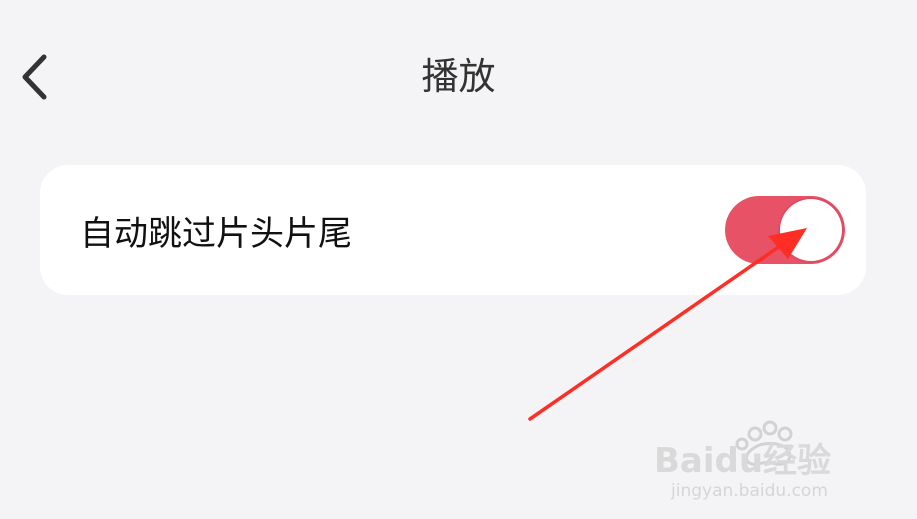 The width and height of the screenshot is (917, 519). What do you see at coordinates (216, 233) in the screenshot?
I see `auto-skip-intro-outro-label: 自动跳过片头片尾` at bounding box center [216, 233].